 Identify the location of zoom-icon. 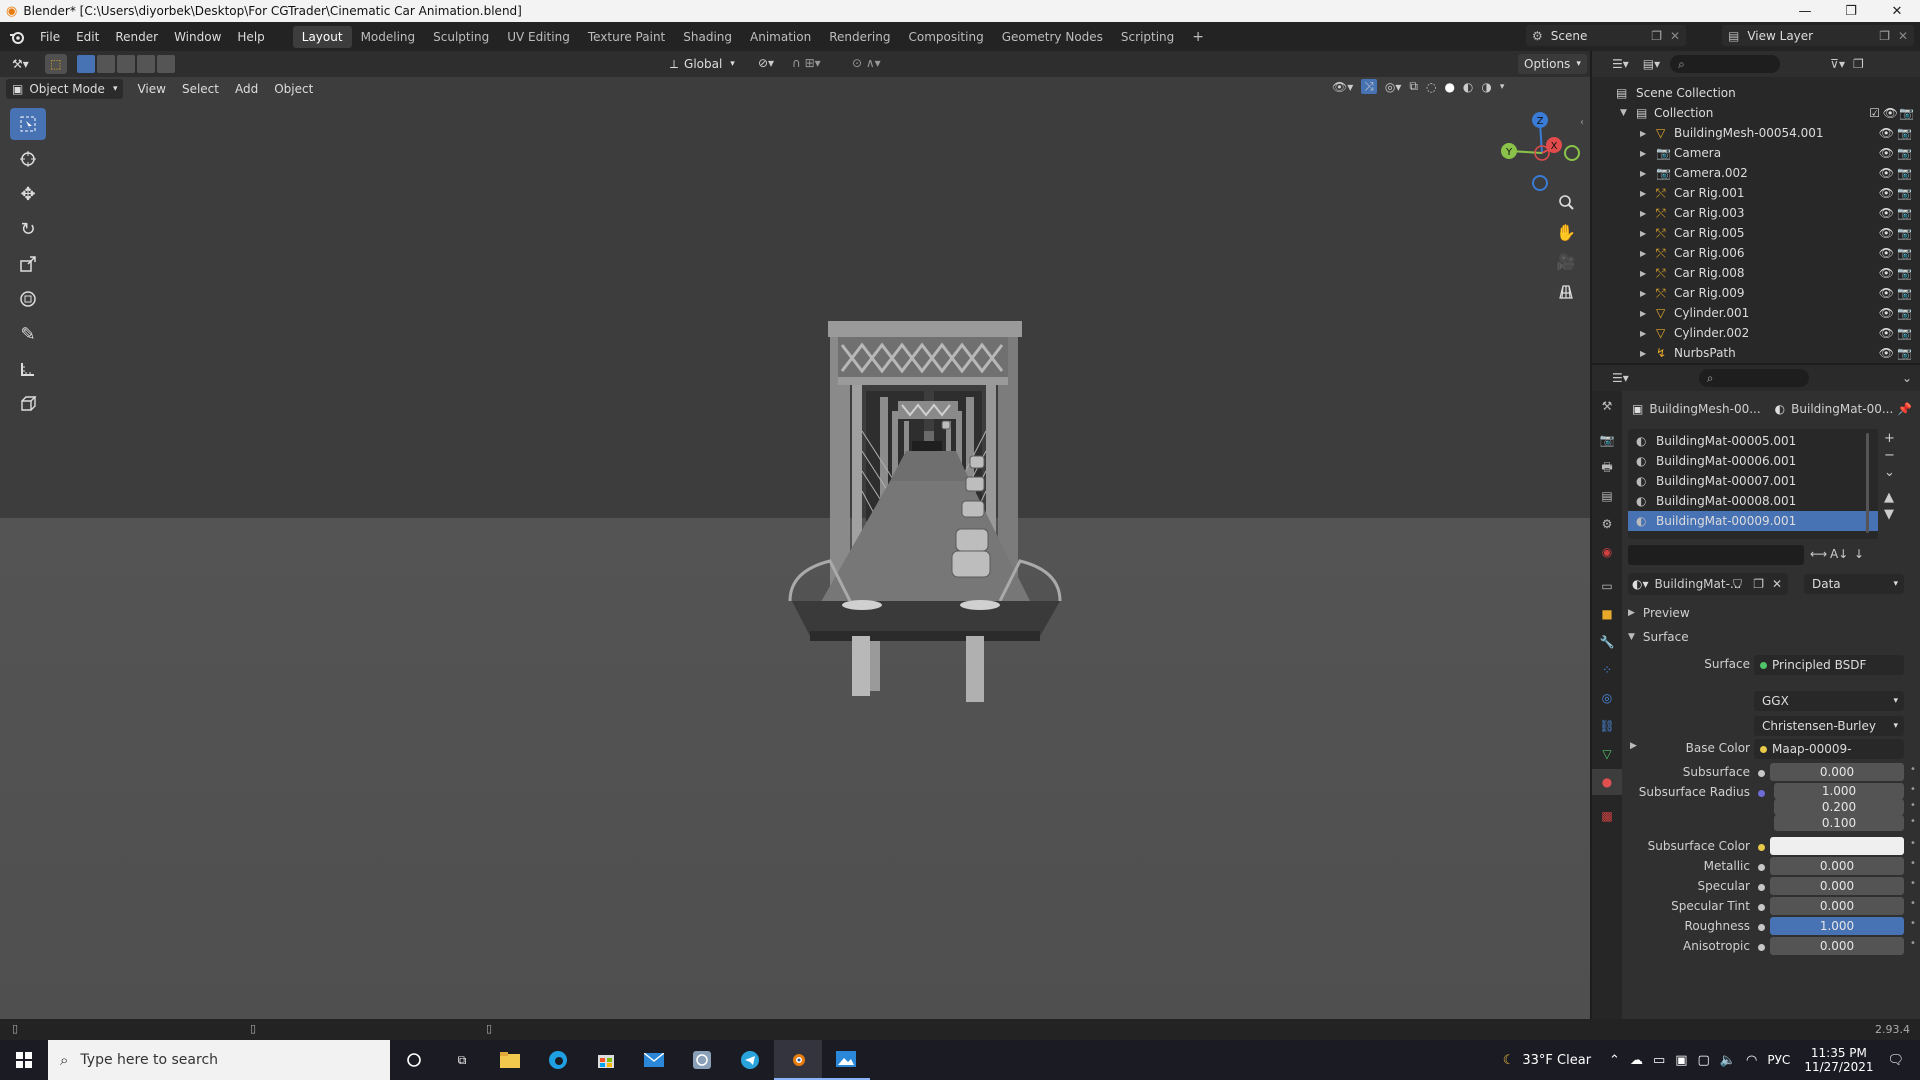
(1566, 202).